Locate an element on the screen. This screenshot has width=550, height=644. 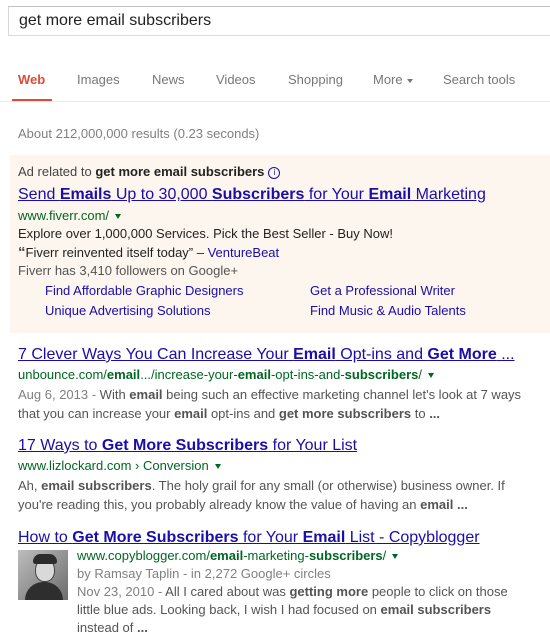
result-date: Aug 6, 2013 - is located at coordinates (59, 394).